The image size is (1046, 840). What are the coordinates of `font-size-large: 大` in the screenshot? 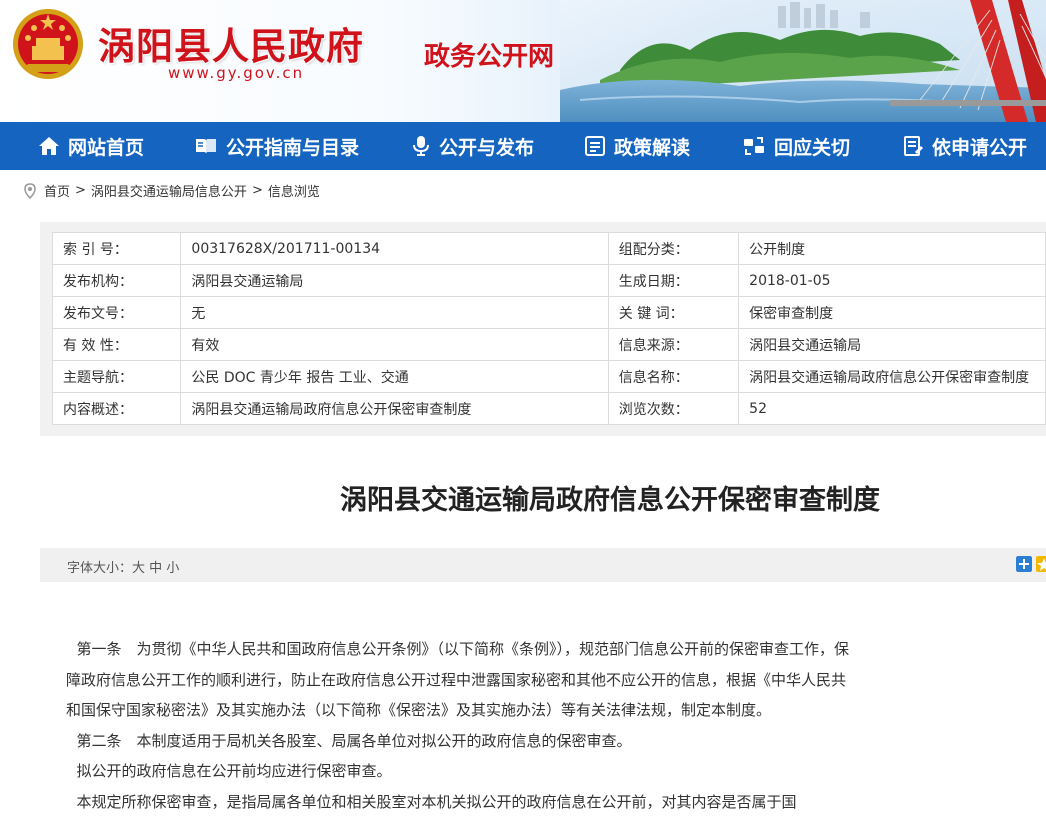 It's located at (138, 568).